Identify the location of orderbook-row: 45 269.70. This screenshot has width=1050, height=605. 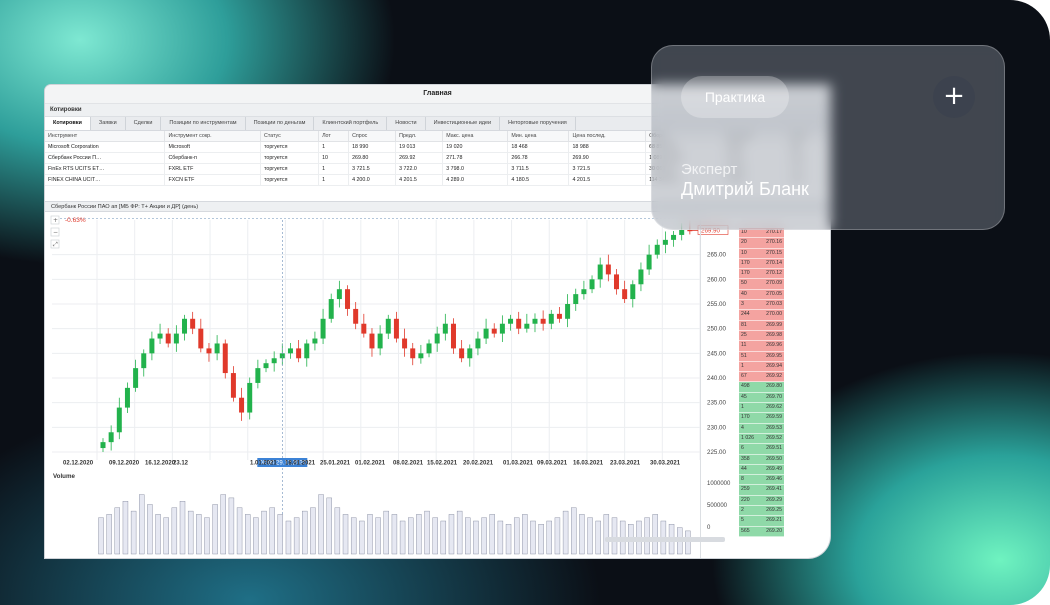
(761, 398).